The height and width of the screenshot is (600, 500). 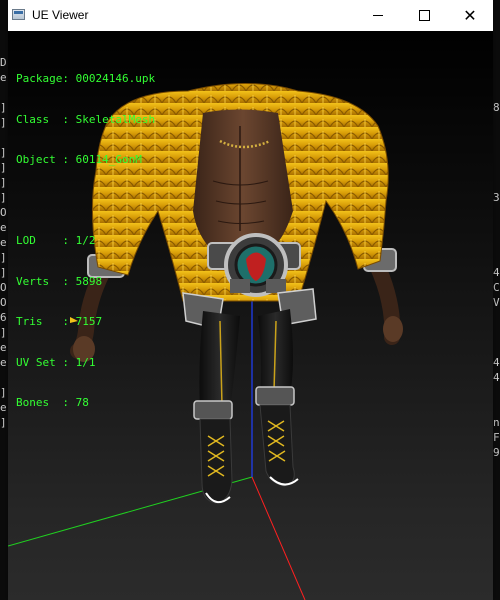 I want to click on minimize-button, so click(x=378, y=15).